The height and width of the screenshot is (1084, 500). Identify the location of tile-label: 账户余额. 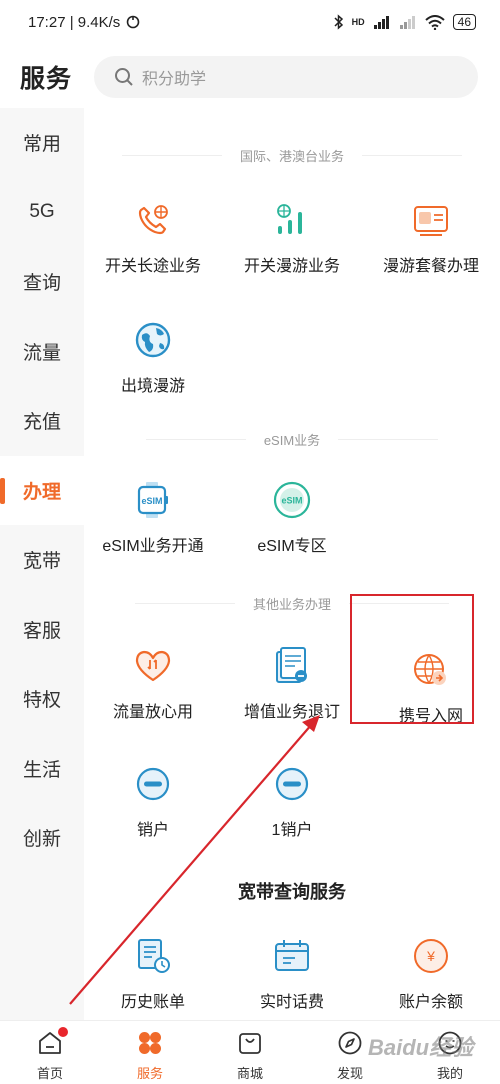
(430, 1002).